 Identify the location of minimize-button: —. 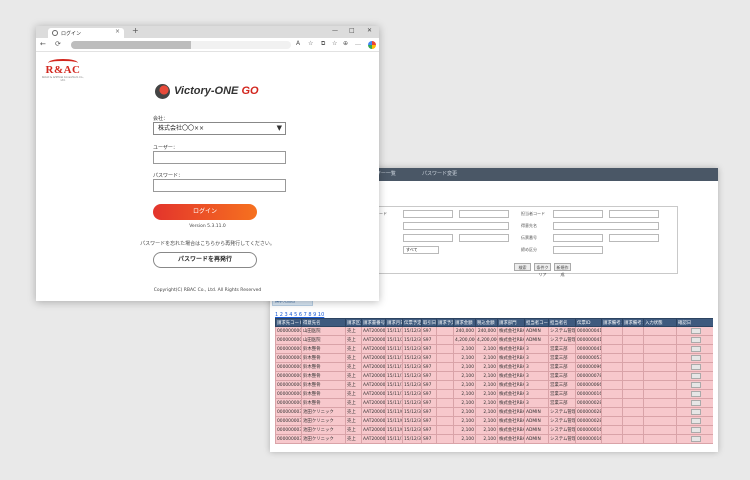
(335, 30).